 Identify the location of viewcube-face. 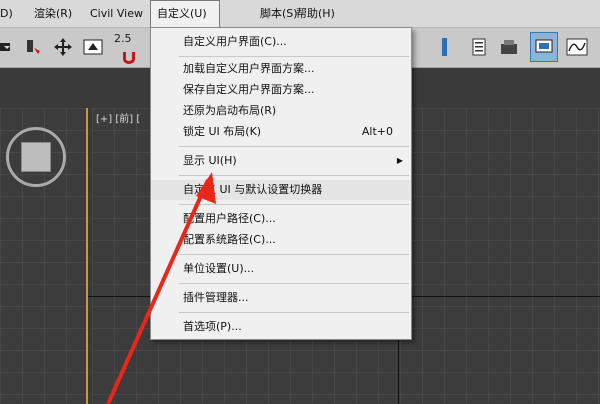
(36, 157).